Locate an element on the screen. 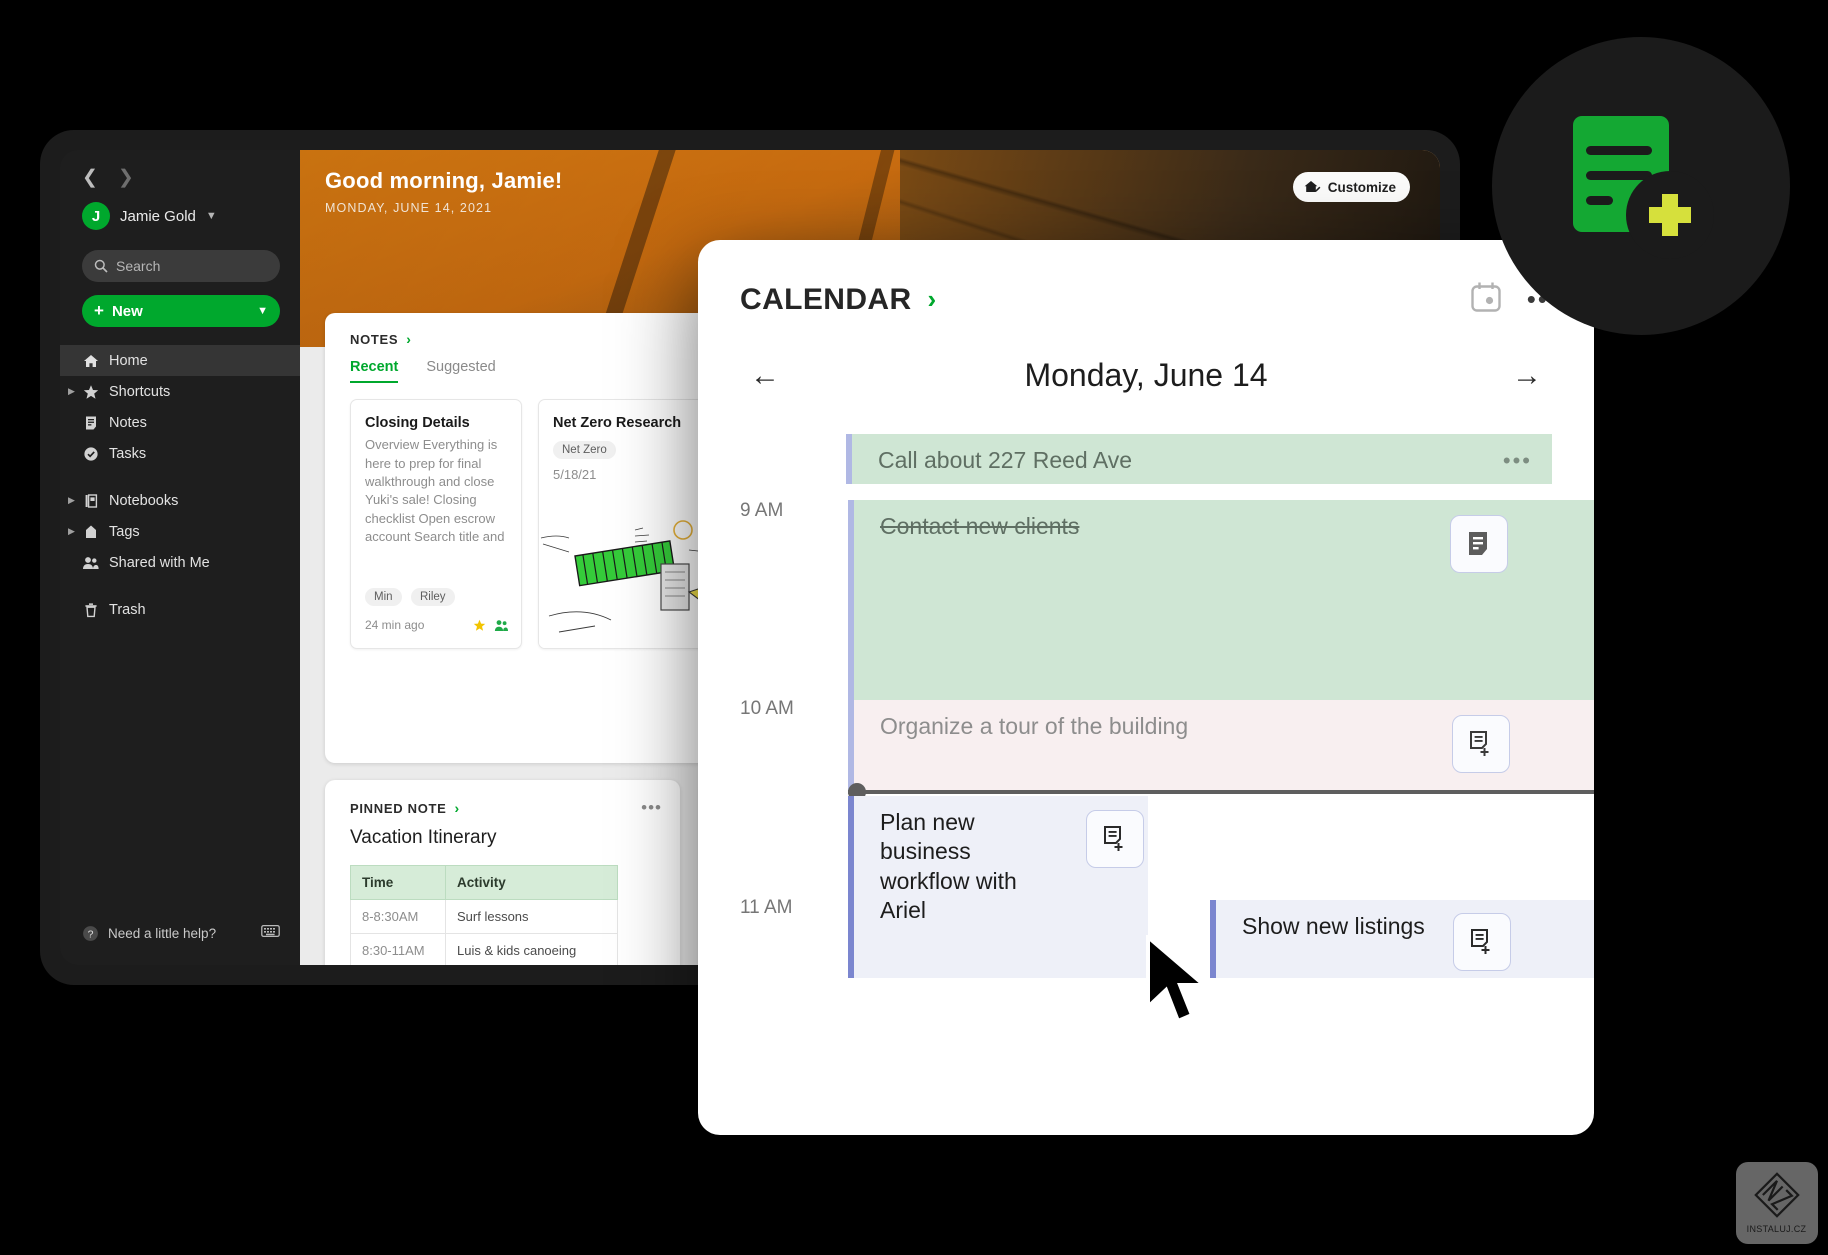  app-badge is located at coordinates (1641, 186).